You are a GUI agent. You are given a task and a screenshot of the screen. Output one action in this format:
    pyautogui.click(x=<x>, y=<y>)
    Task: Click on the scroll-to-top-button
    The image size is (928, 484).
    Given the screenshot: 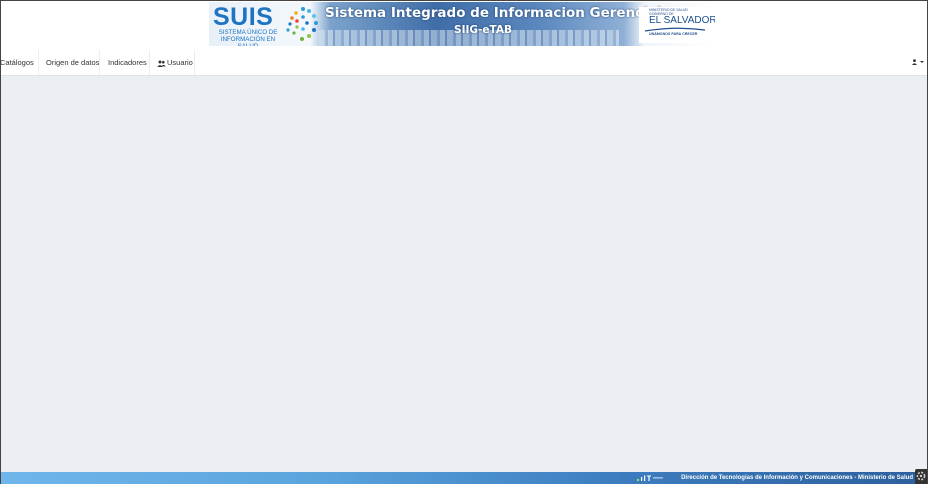 What is the action you would take?
    pyautogui.click(x=921, y=476)
    